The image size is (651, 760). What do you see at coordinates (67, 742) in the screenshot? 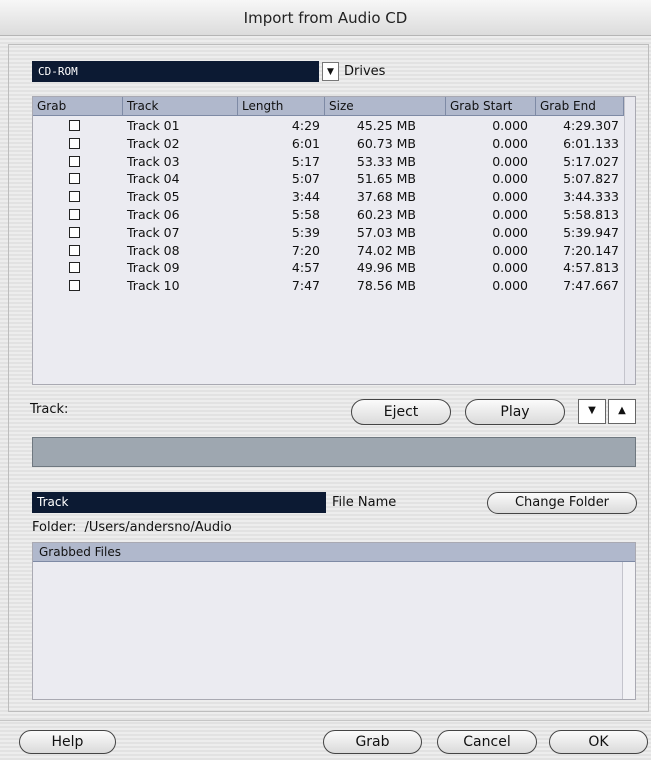
I see `help-button: Help` at bounding box center [67, 742].